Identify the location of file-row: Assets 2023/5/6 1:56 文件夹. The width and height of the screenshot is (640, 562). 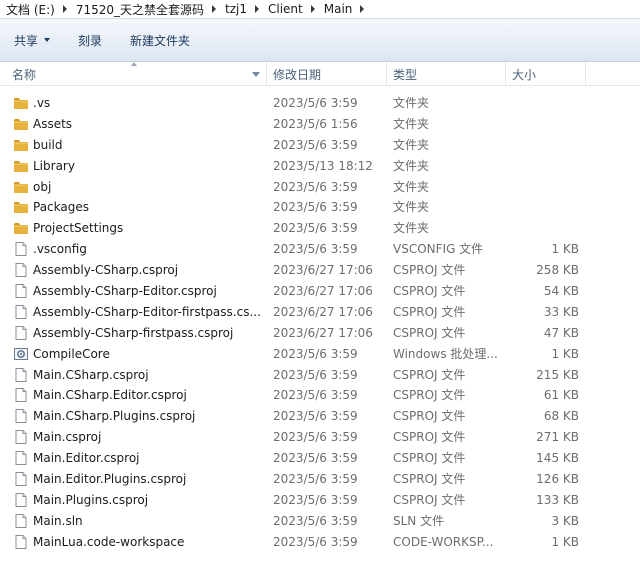
(320, 124).